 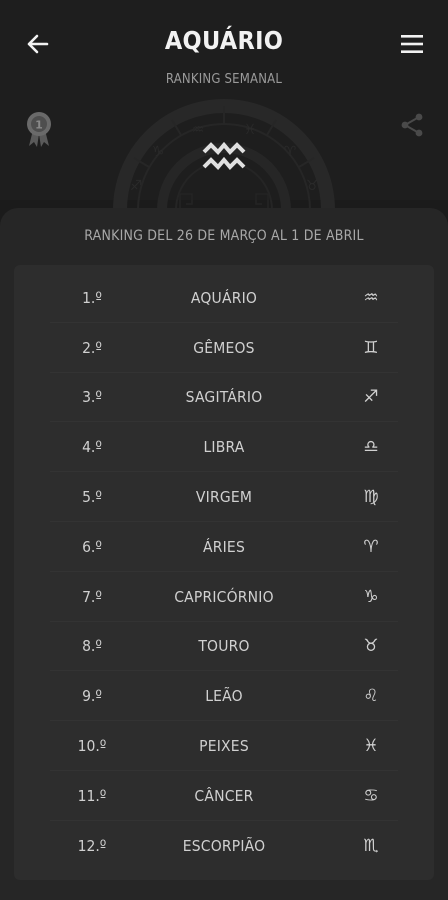 I want to click on ranking-row: 7.º CAPRICÓRNIO ♑, so click(x=224, y=597).